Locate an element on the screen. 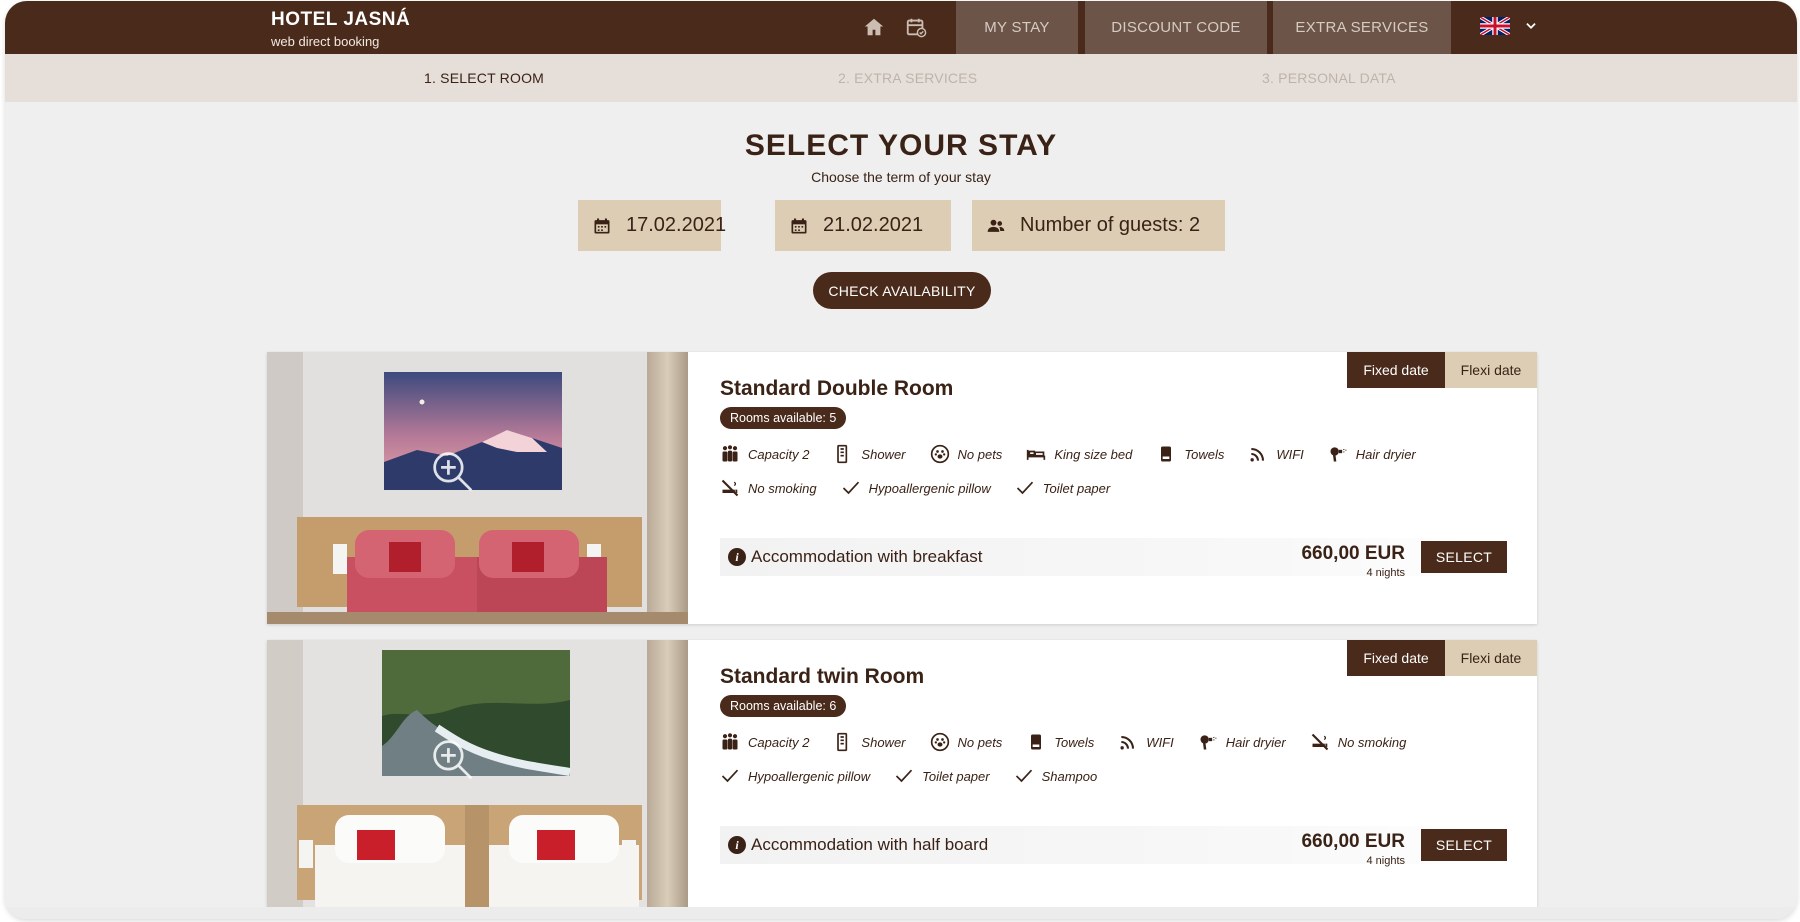  board-label: Accommodation with half board is located at coordinates (870, 844).